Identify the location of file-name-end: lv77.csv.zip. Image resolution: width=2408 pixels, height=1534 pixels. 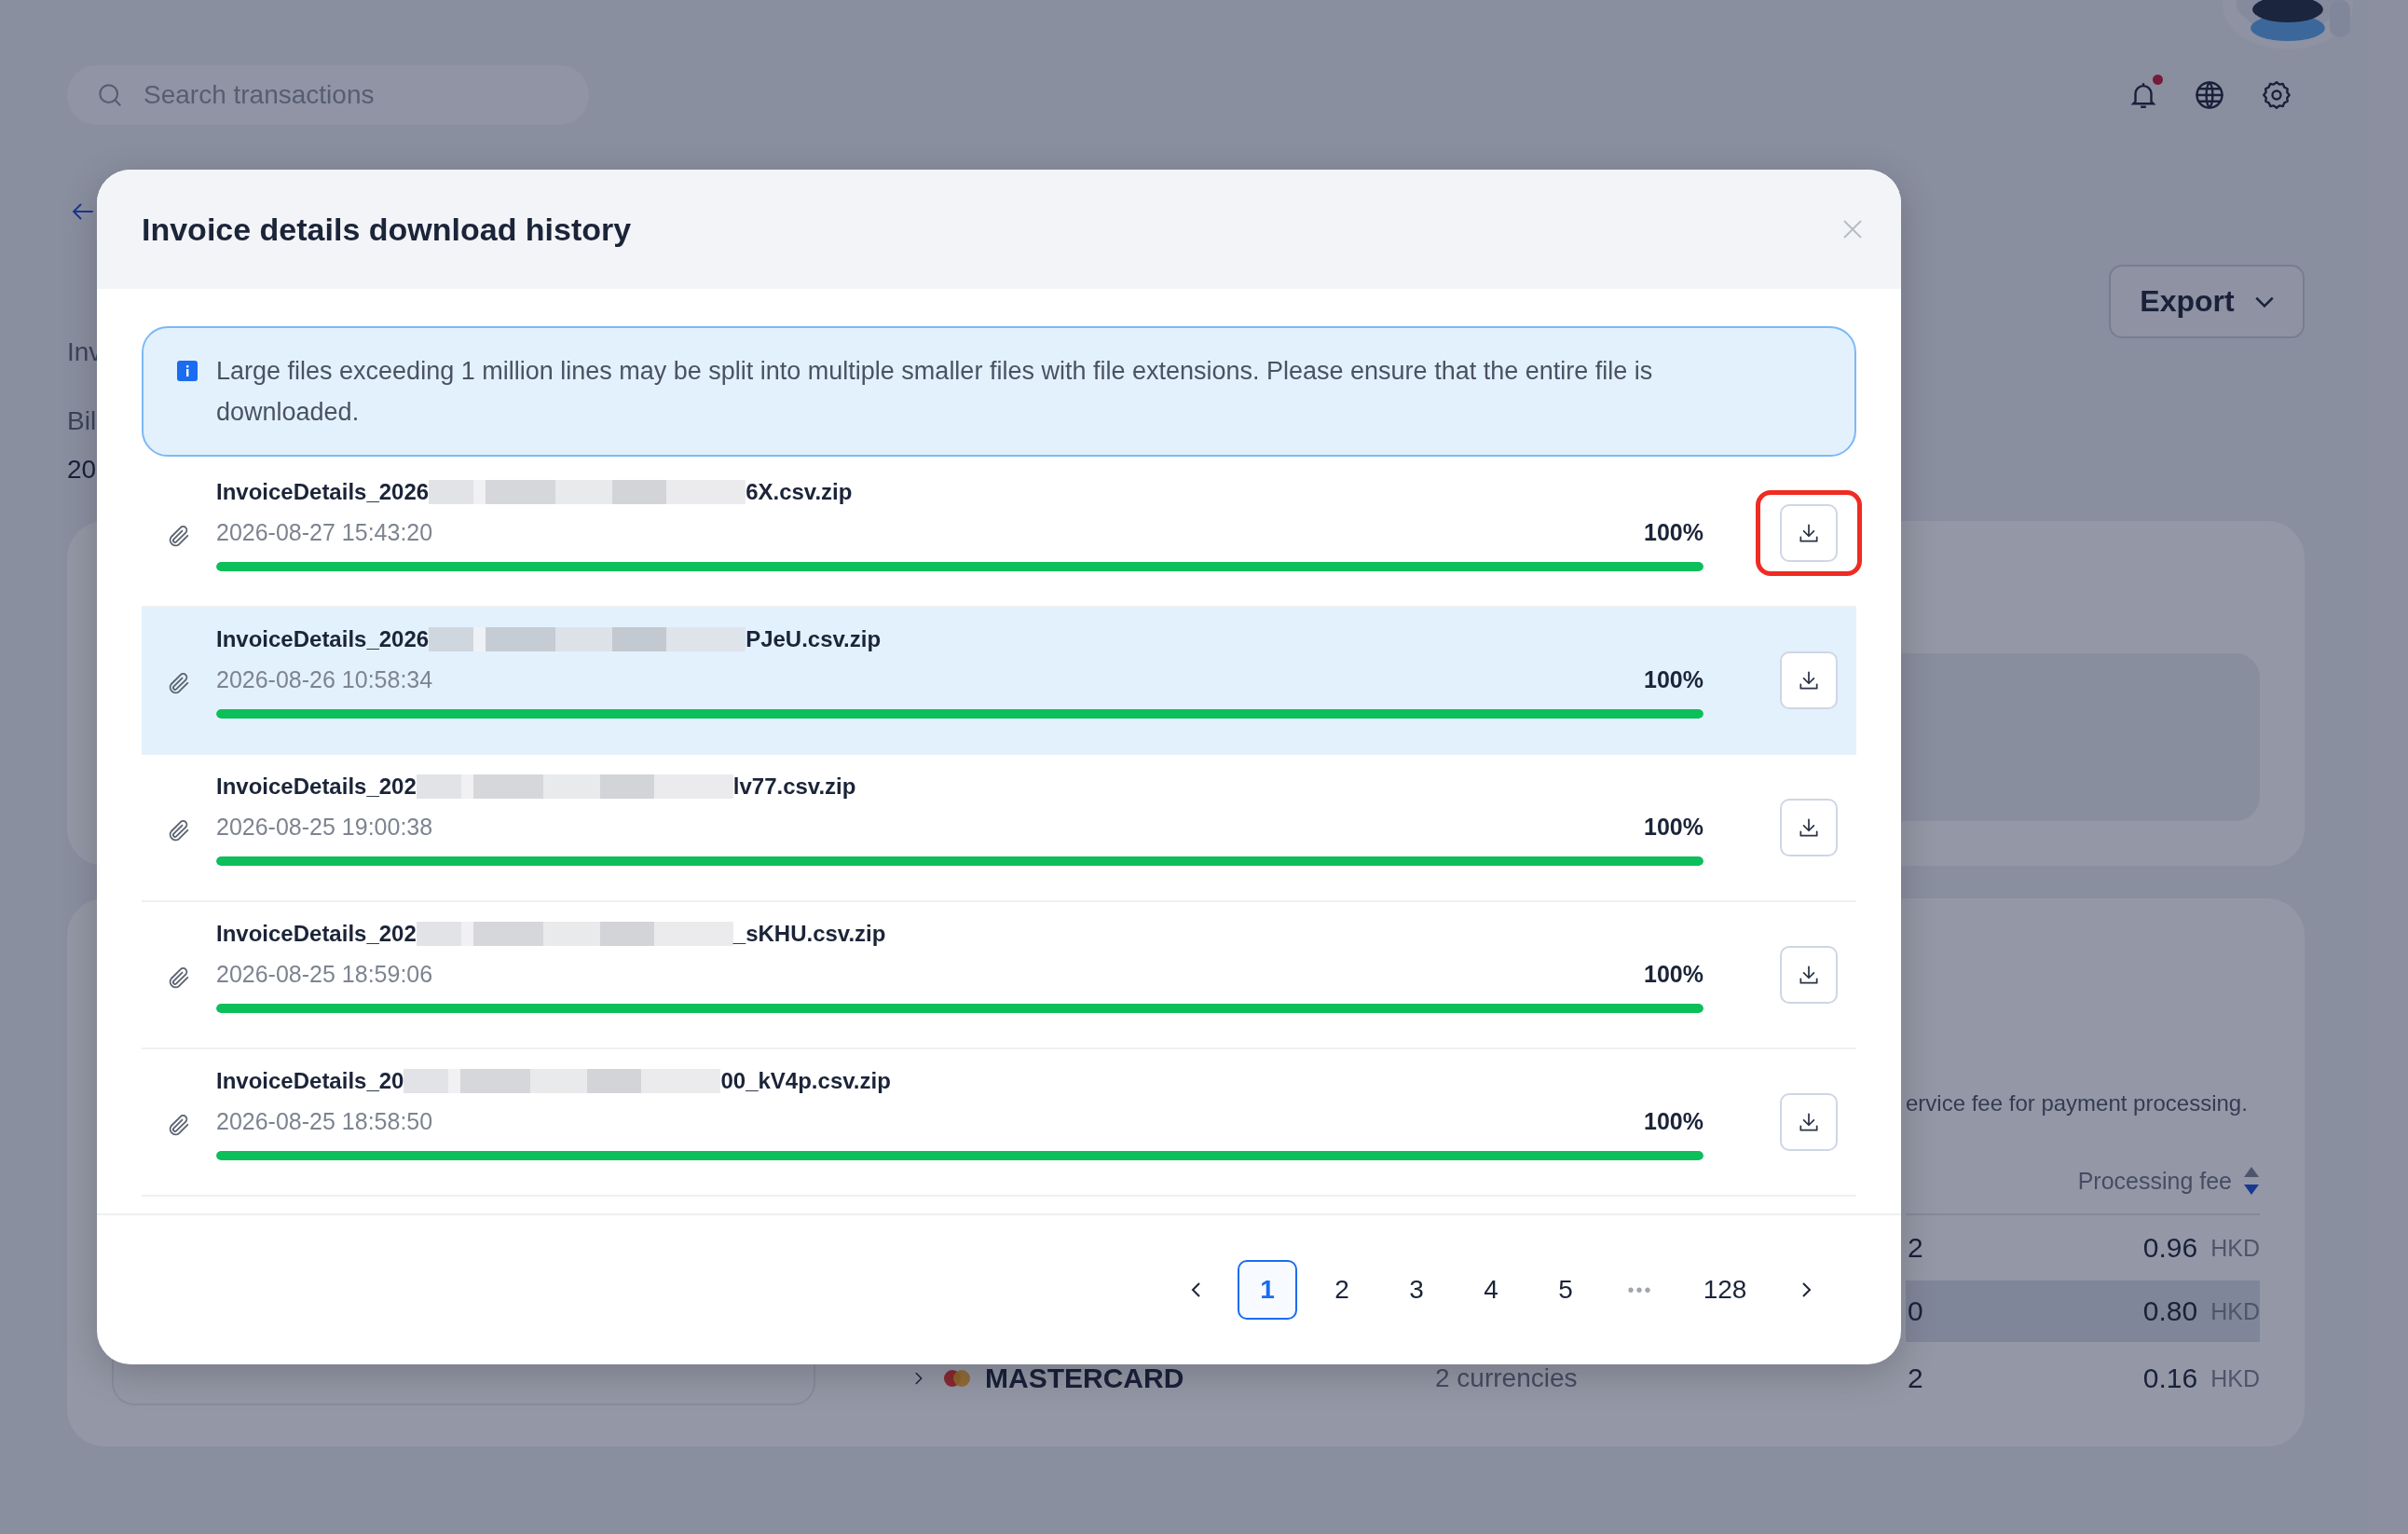
(794, 787).